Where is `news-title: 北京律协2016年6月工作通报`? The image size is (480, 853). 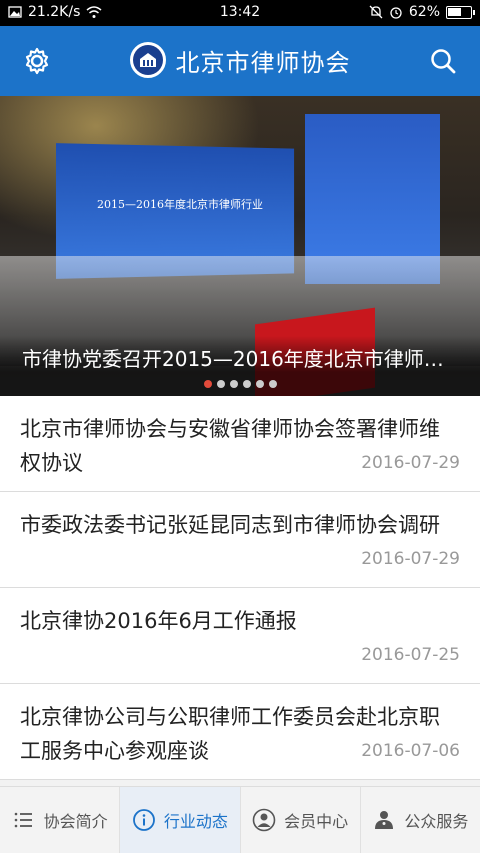
news-title: 北京律协2016年6月工作通报 is located at coordinates (240, 621).